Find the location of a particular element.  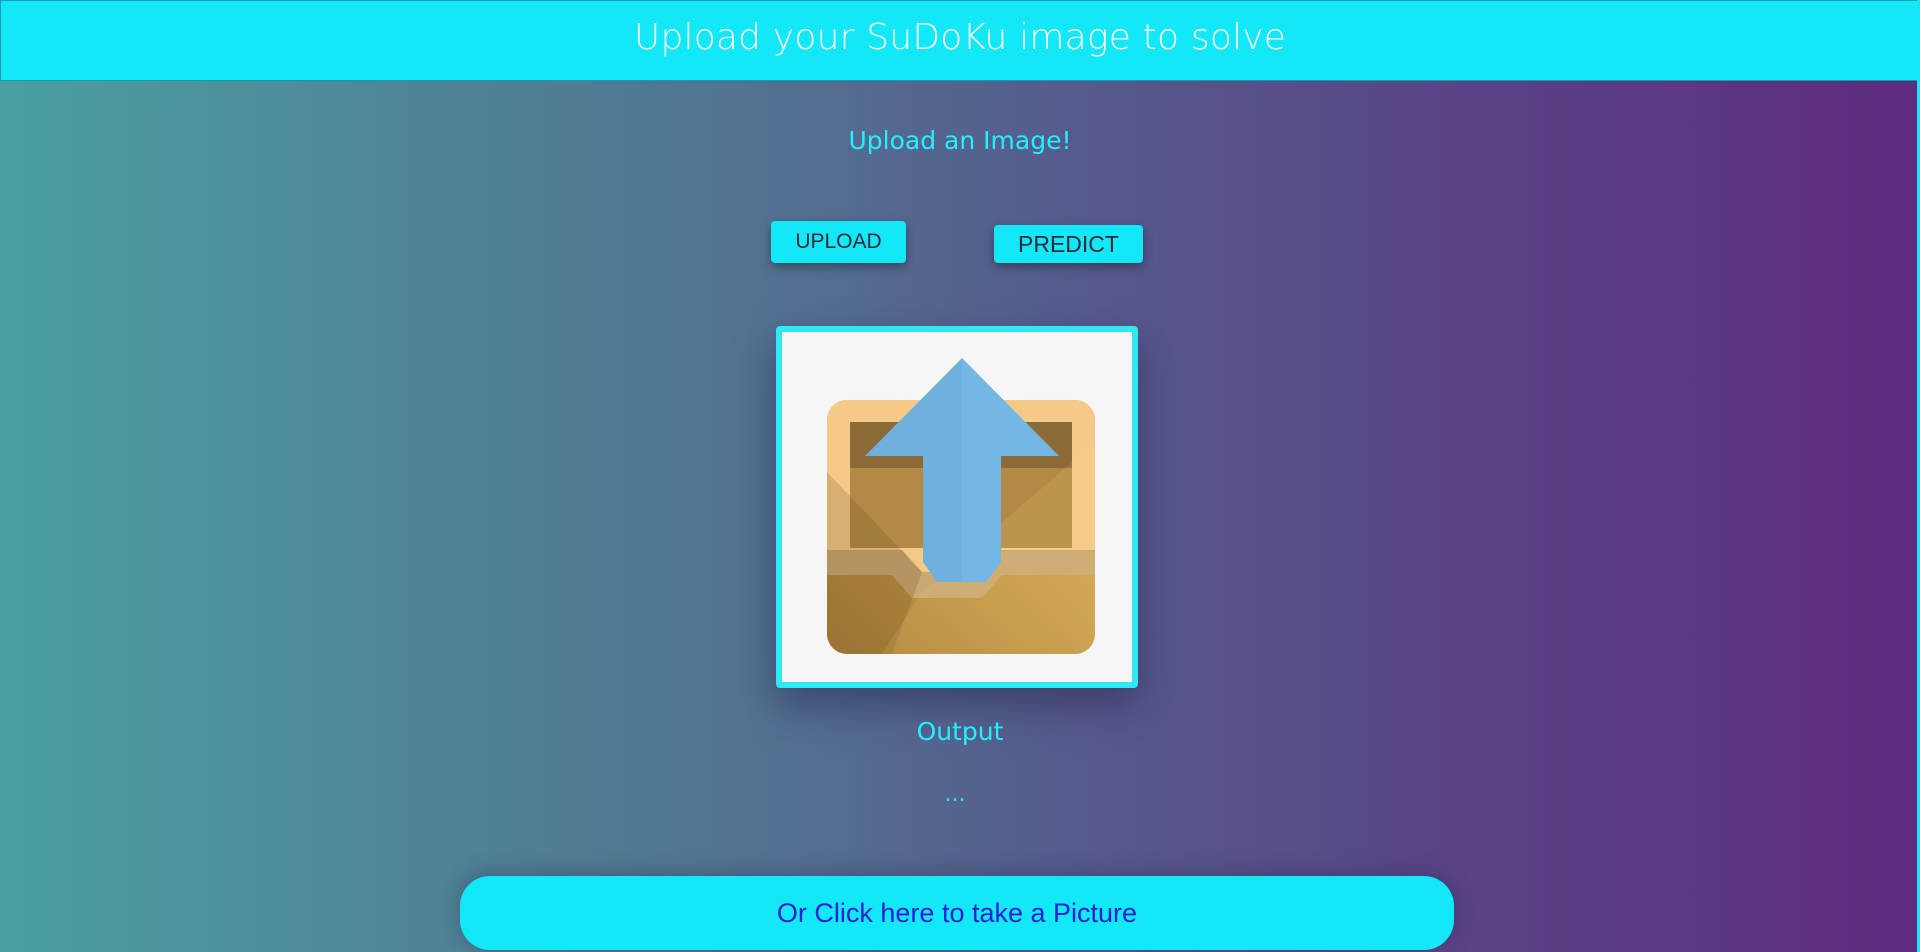

header-bar: Upload your SuDoKu image to solve is located at coordinates (960, 40).